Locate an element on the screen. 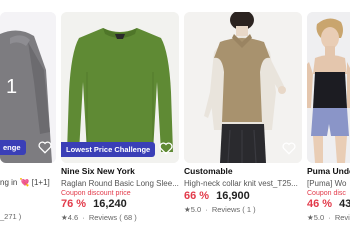 The image size is (350, 250). rating-line: ★5.0 · Revie is located at coordinates (328, 217).